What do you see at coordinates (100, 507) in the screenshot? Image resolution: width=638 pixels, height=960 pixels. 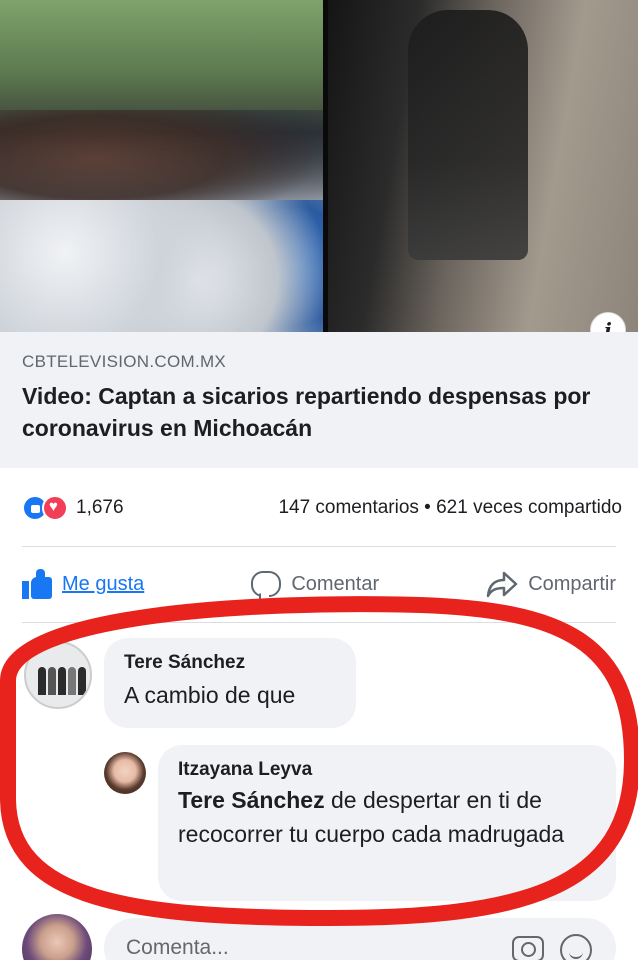 I see `reaction-count: 1,676` at bounding box center [100, 507].